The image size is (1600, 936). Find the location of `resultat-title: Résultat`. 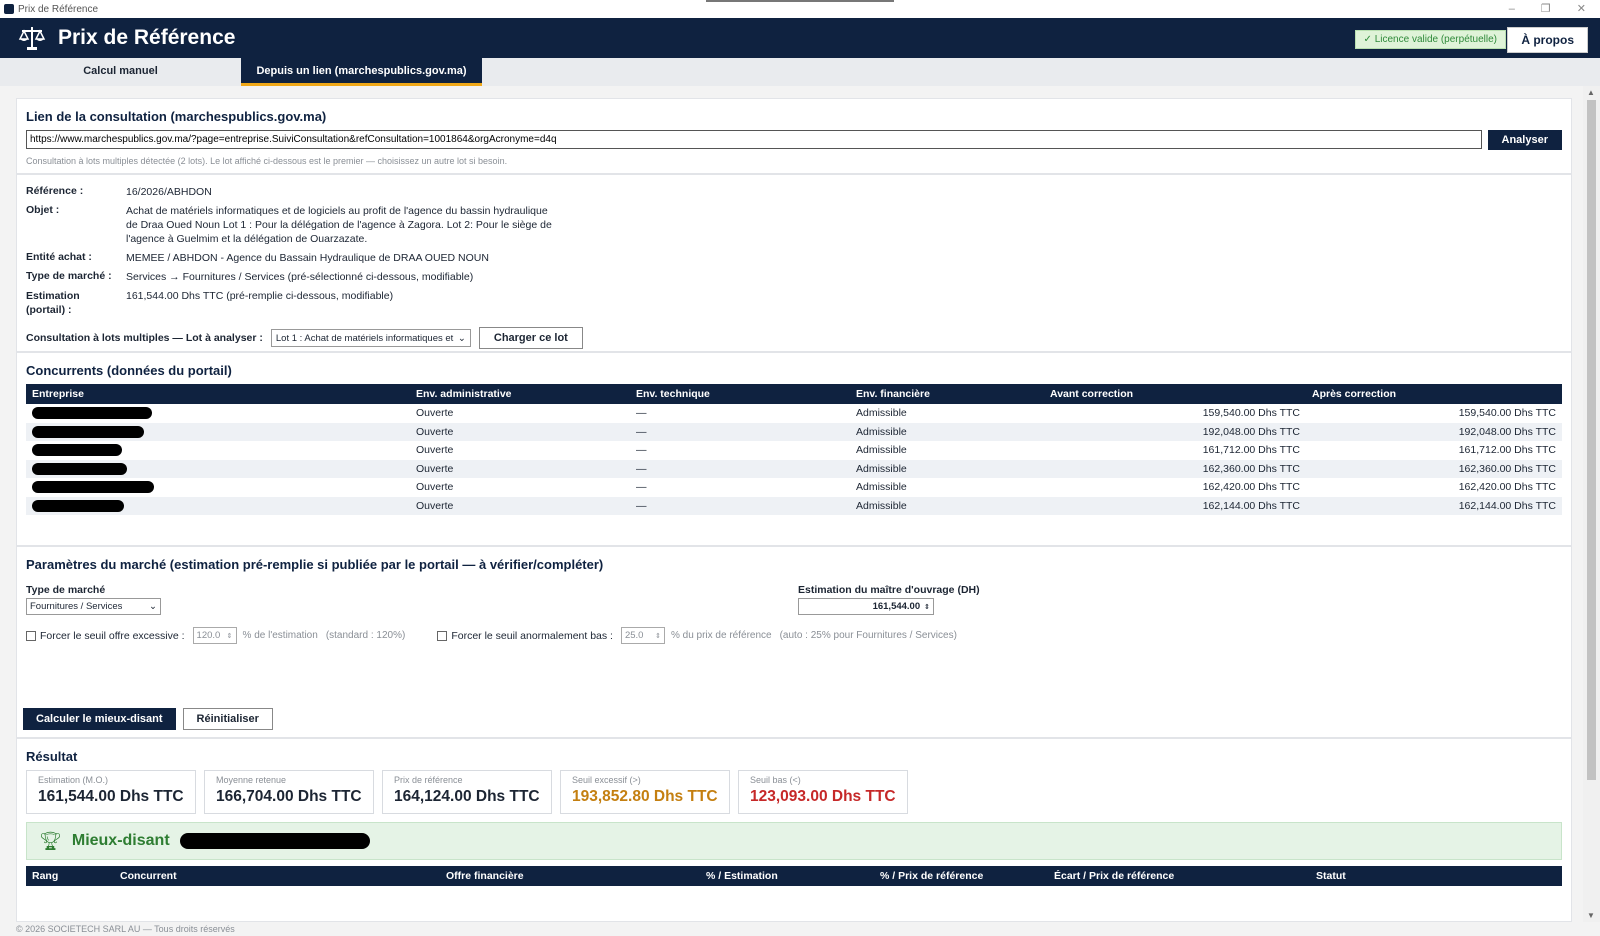

resultat-title: Résultat is located at coordinates (52, 756).